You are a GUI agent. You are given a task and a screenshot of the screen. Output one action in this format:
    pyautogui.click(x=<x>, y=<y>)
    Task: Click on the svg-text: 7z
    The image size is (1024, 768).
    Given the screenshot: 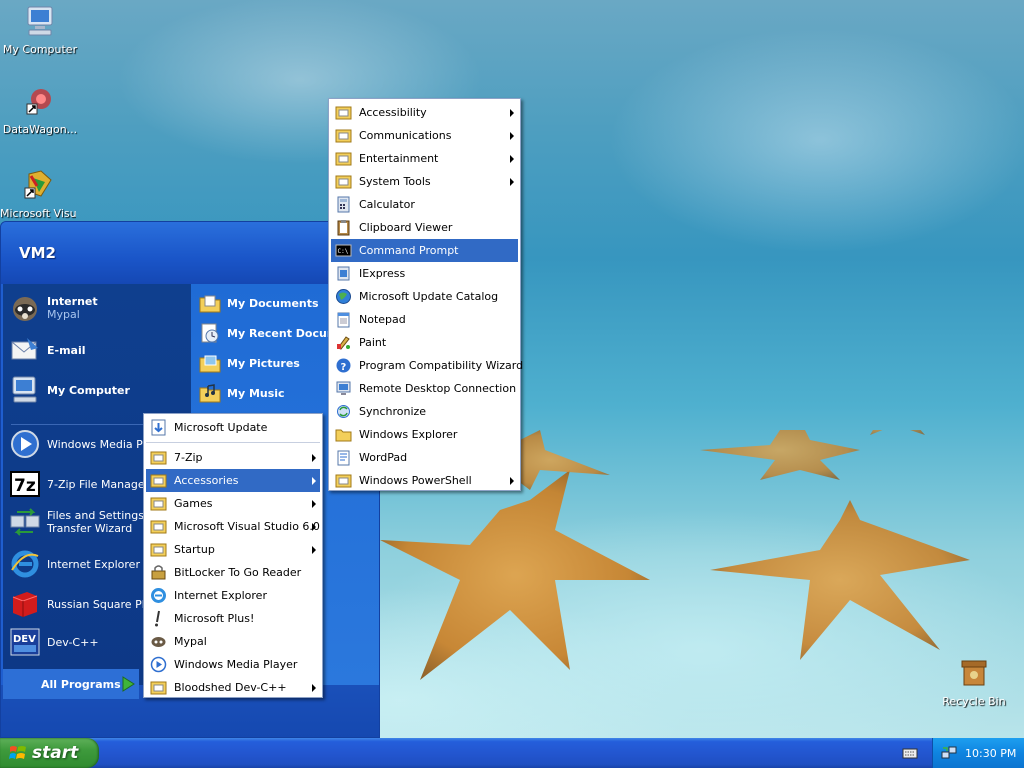 What is the action you would take?
    pyautogui.click(x=25, y=486)
    